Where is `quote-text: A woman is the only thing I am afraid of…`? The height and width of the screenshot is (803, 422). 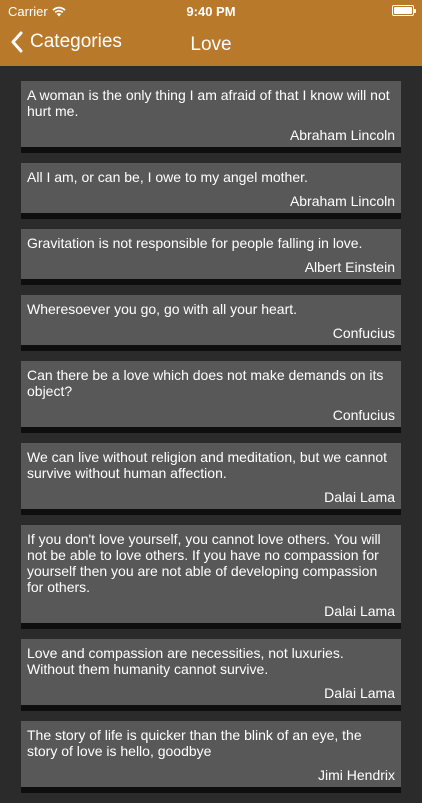 quote-text: A woman is the only thing I am afraid of… is located at coordinates (208, 103).